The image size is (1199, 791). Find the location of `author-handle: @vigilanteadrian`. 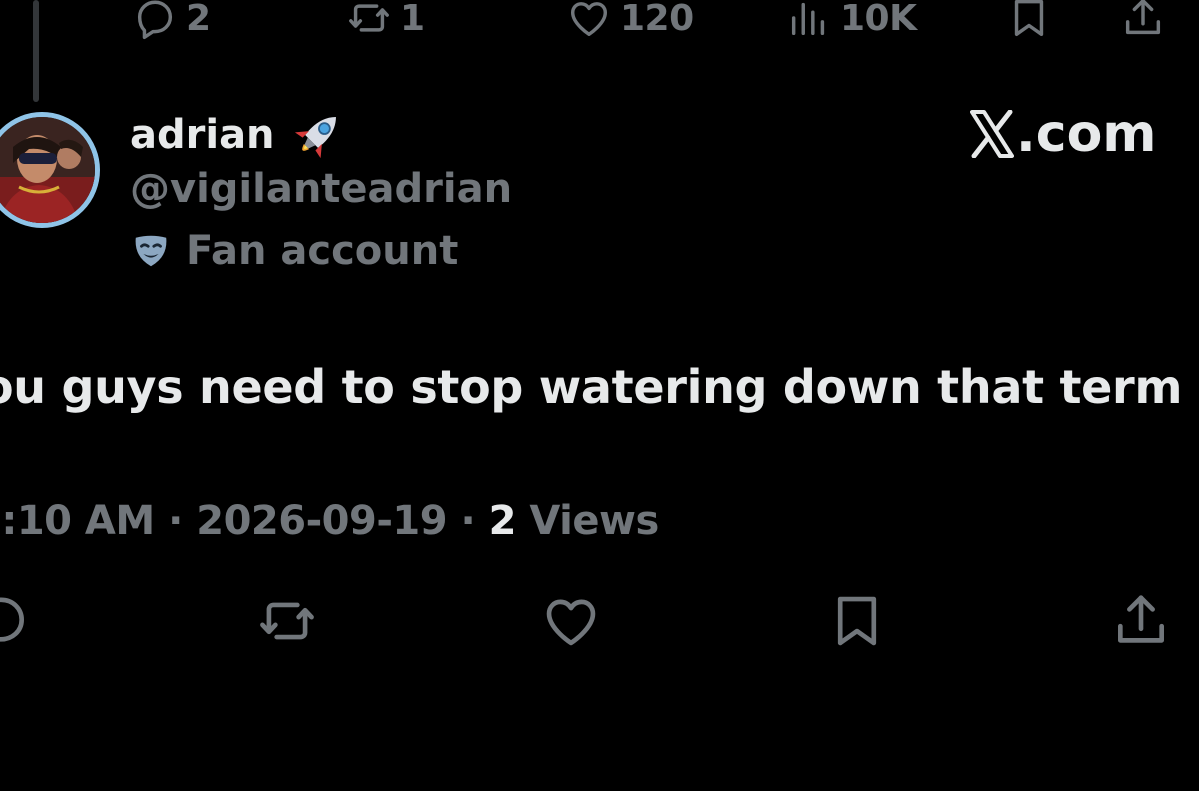

author-handle: @vigilanteadrian is located at coordinates (321, 189).